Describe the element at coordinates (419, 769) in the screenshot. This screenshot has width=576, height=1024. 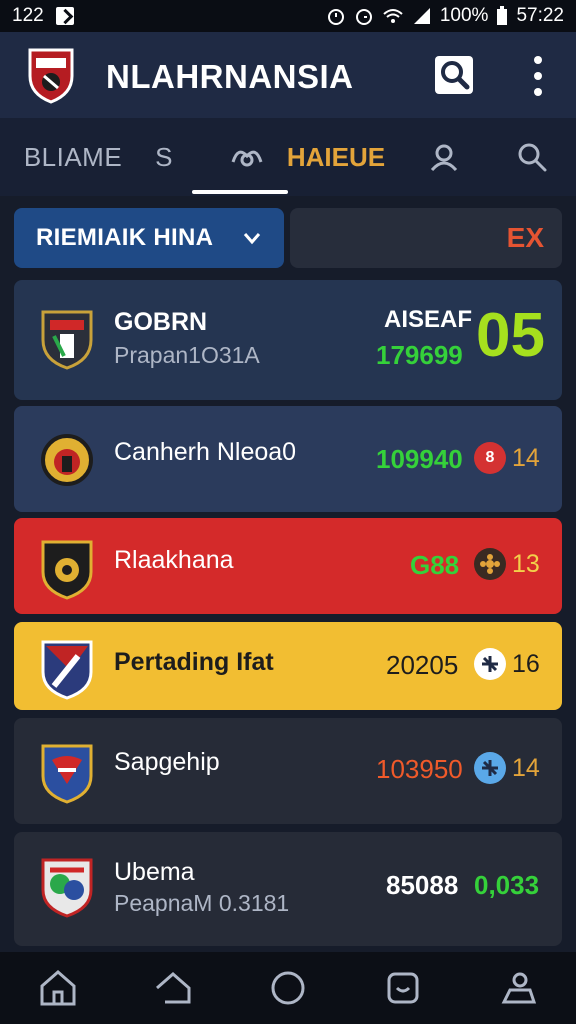
I see `stat-value: 103950` at that location.